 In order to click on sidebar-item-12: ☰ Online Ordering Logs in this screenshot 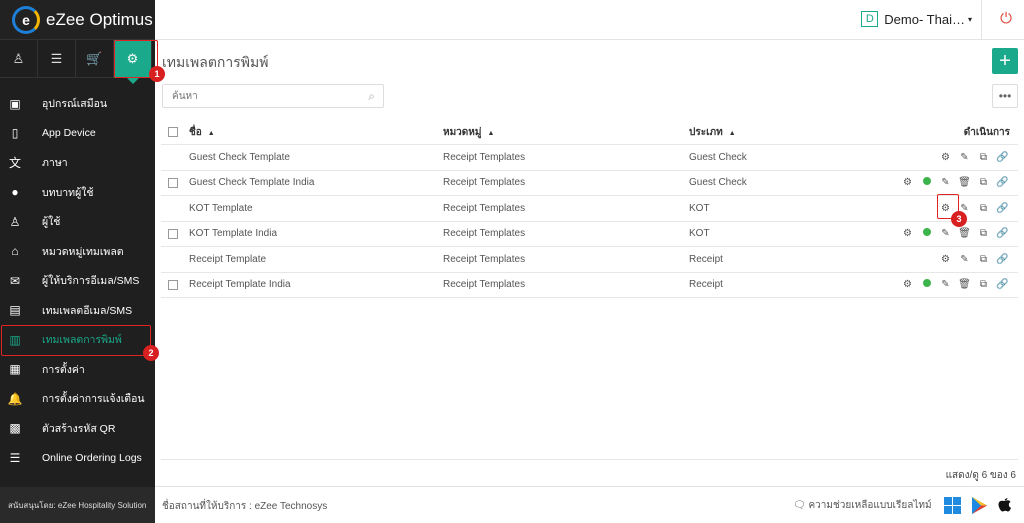, I will do `click(77, 458)`.